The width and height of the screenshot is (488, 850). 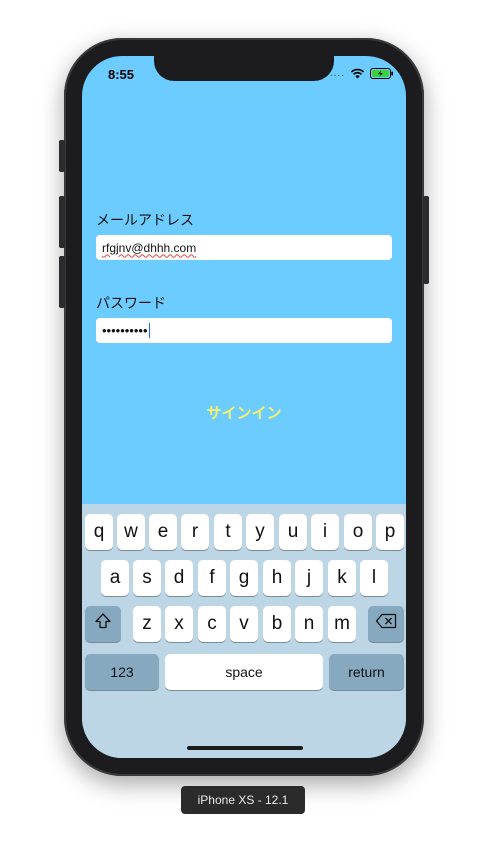 What do you see at coordinates (179, 624) in the screenshot?
I see `key-x: x` at bounding box center [179, 624].